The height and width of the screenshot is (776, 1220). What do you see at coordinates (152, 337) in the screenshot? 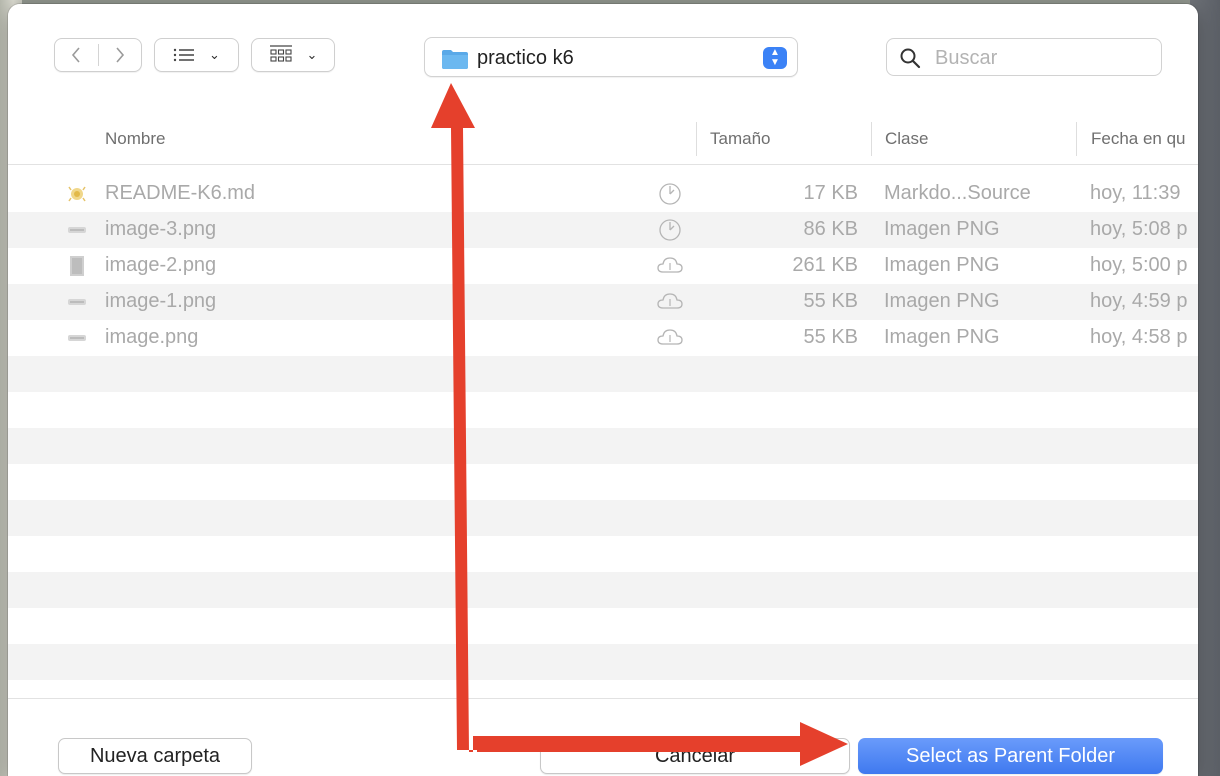
I see `file-name: image.png` at bounding box center [152, 337].